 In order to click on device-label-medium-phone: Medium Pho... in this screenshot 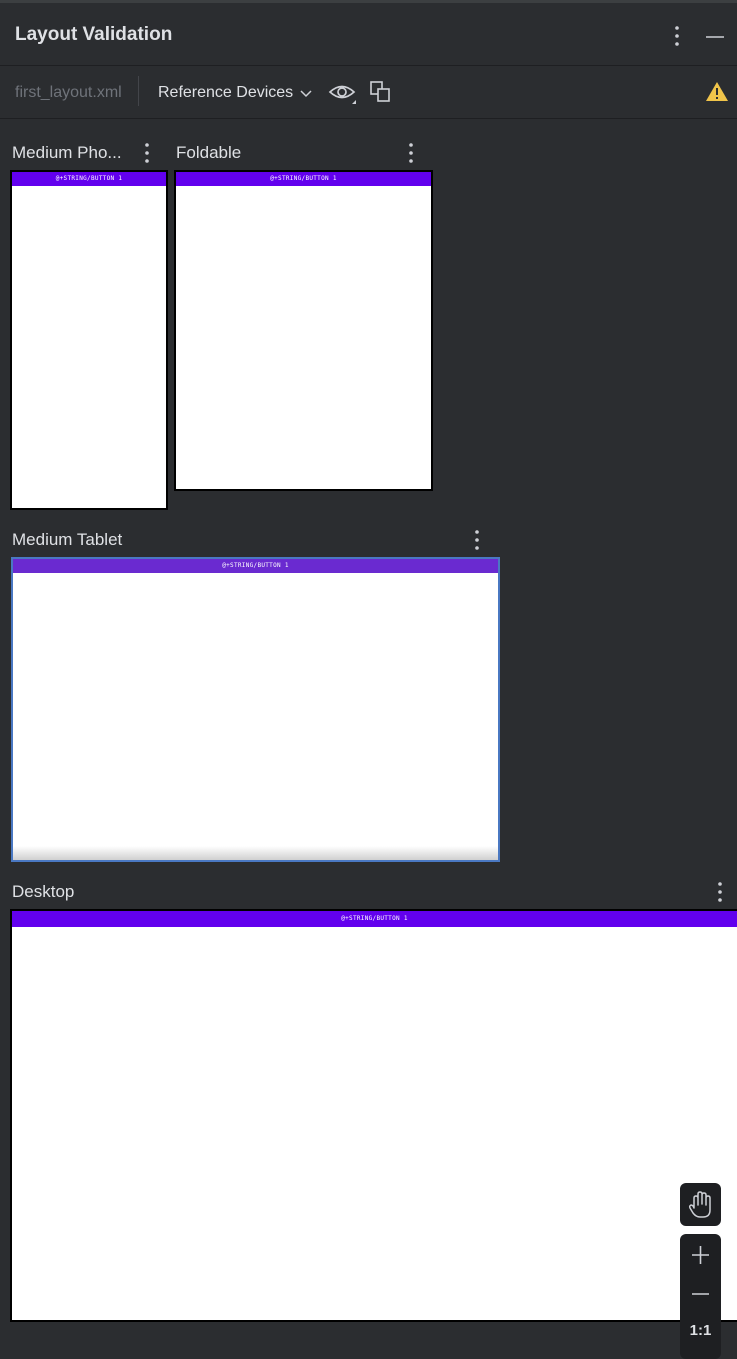, I will do `click(67, 152)`.